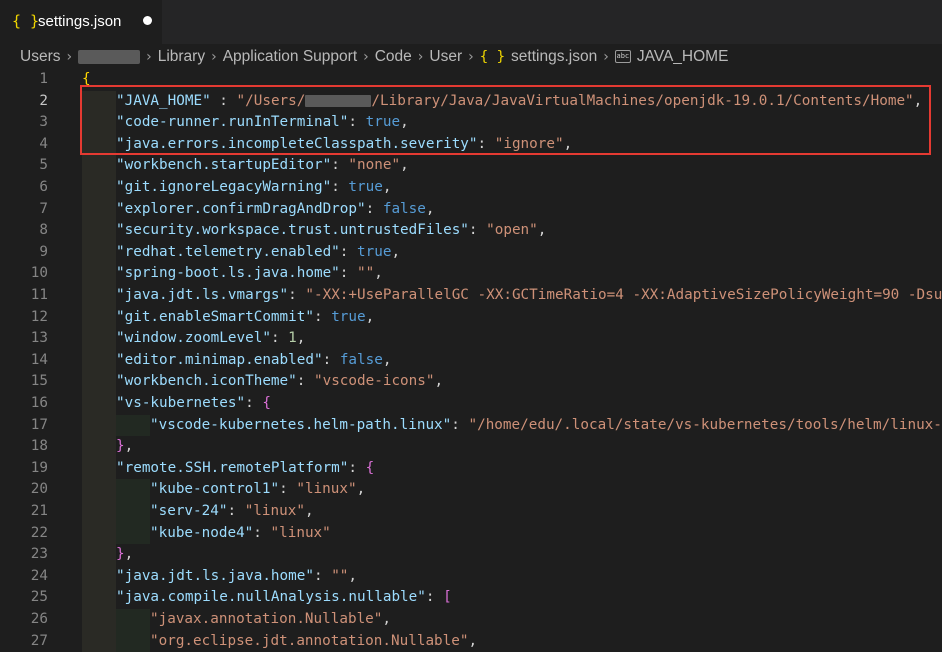  I want to click on breadcrumb-item-application-support: Application Support, so click(290, 57).